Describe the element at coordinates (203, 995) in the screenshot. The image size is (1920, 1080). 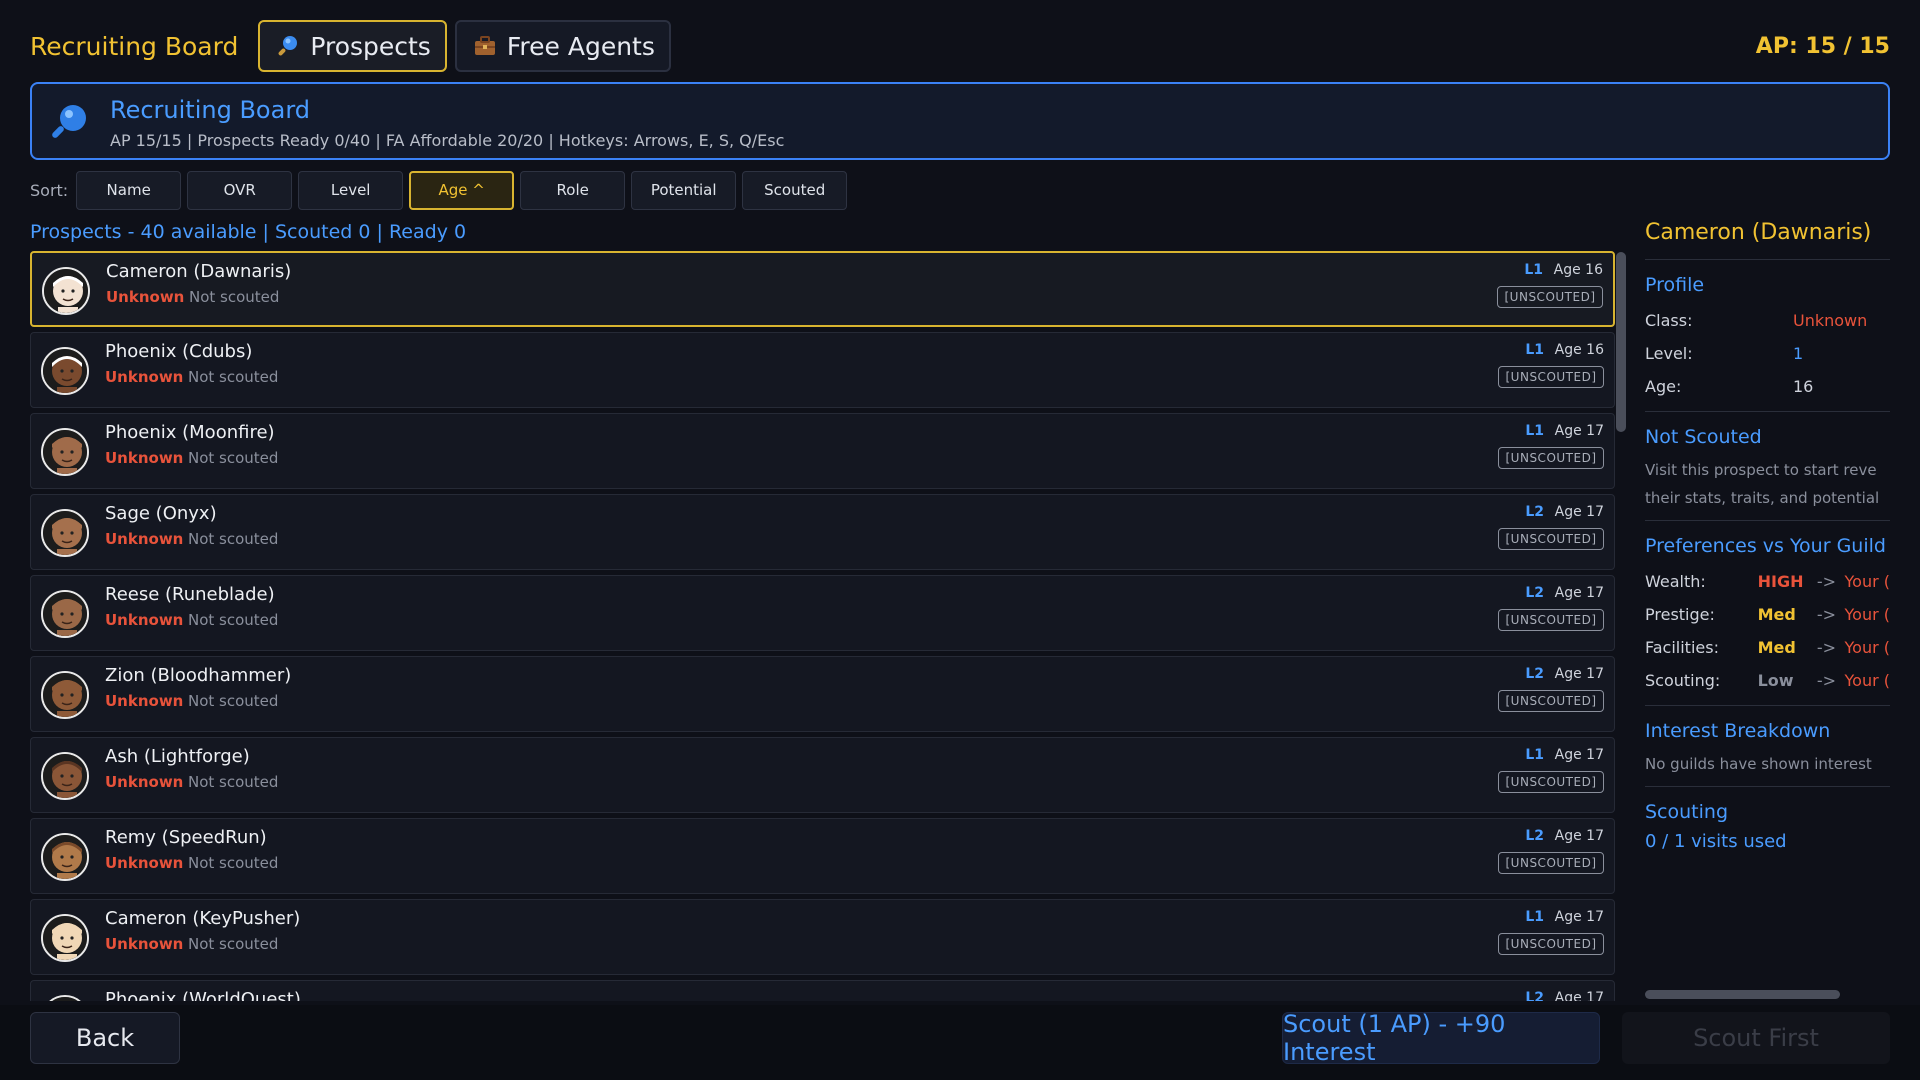
I see `prospect-name: Phoenix (WorldQuest)` at that location.